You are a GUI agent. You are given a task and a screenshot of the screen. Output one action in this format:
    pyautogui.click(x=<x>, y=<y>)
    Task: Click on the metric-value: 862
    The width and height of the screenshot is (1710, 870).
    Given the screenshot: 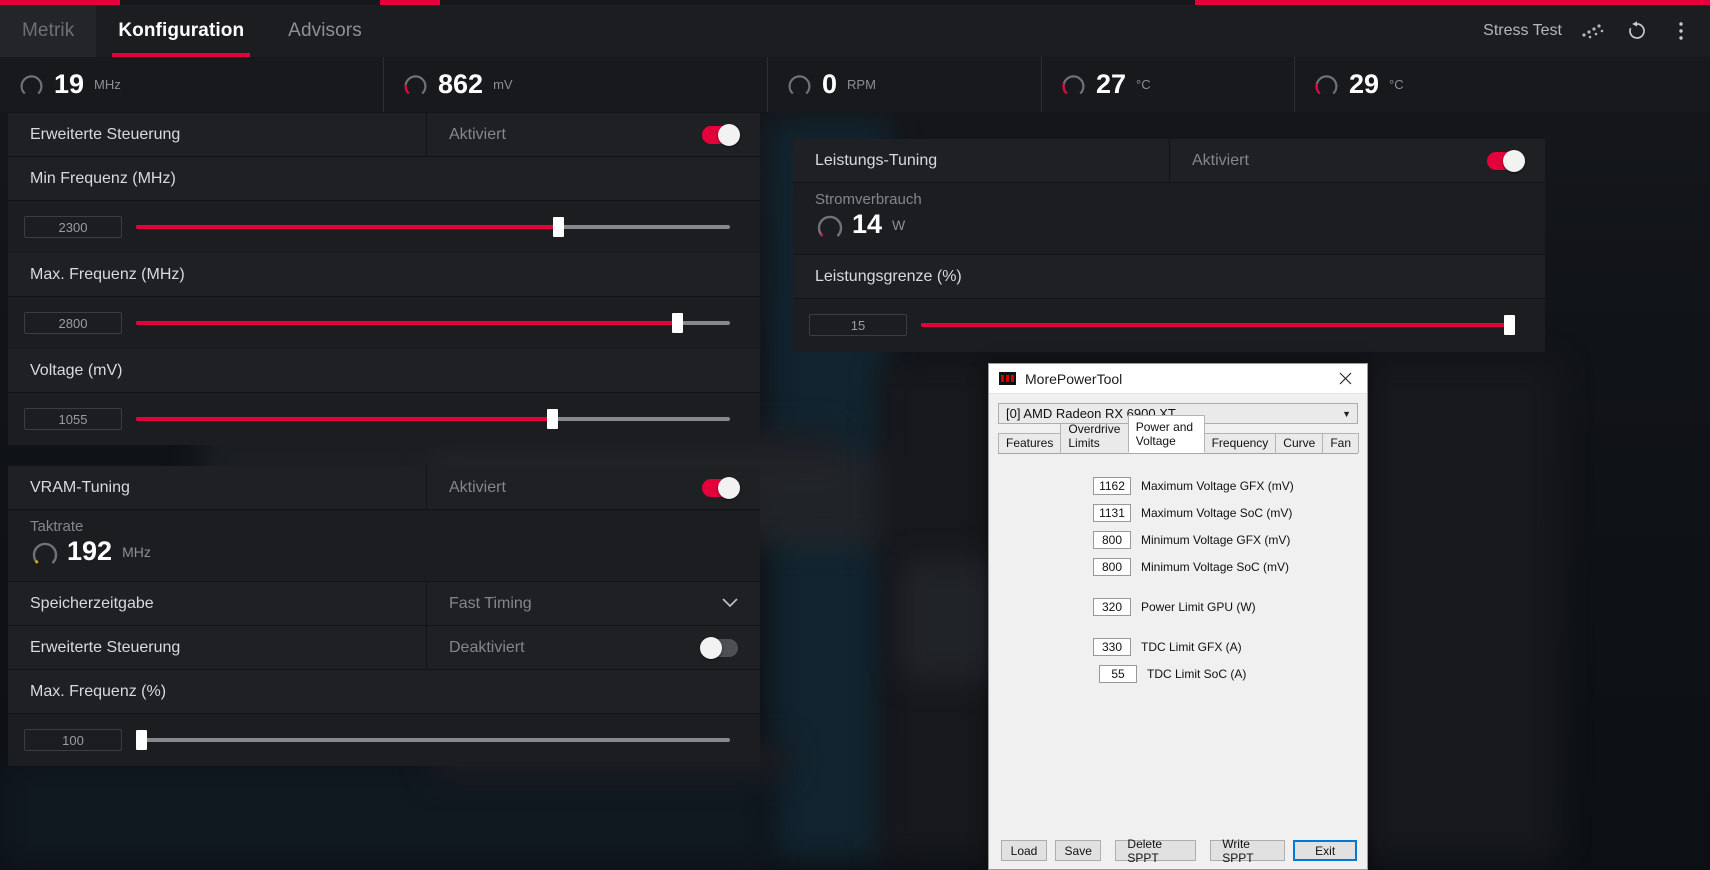 What is the action you would take?
    pyautogui.click(x=461, y=84)
    